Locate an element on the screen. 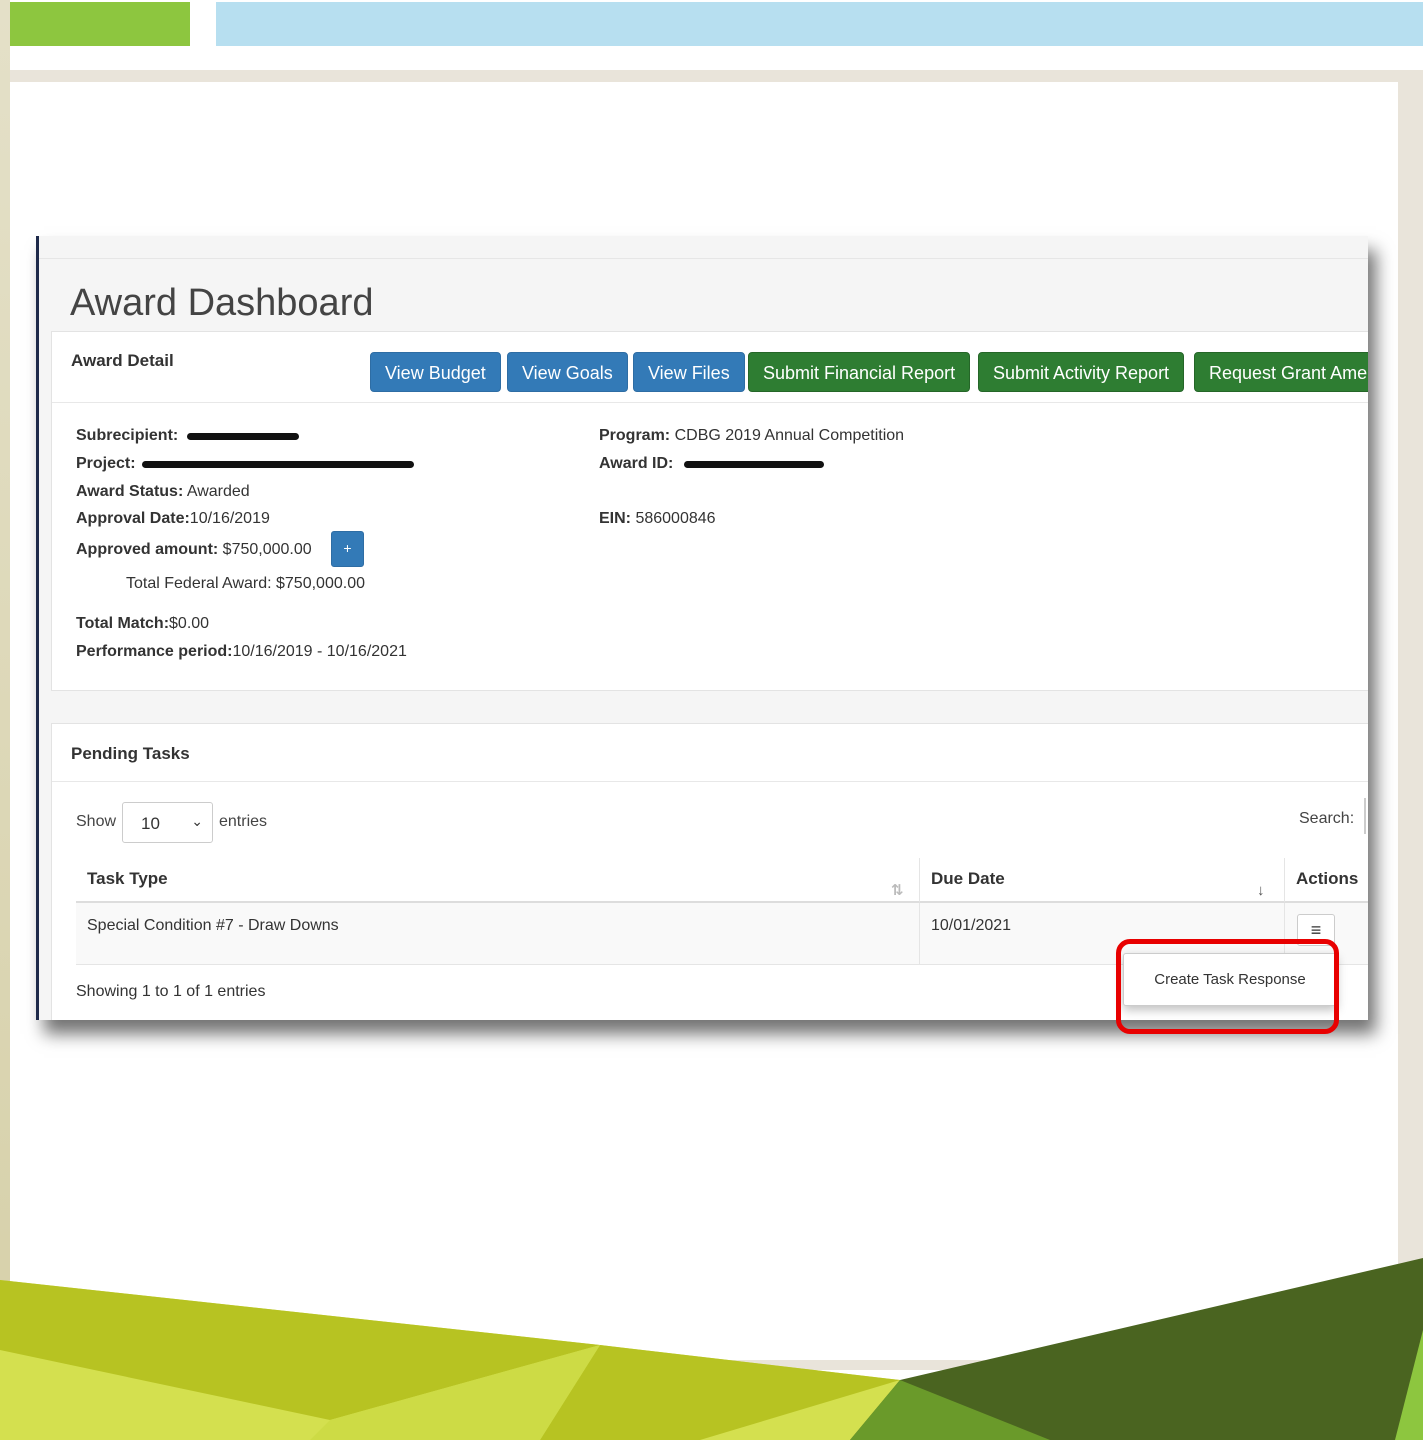 Image resolution: width=1423 pixels, height=1440 pixels. program-value: CDBG 2019 Annual Competition is located at coordinates (789, 435).